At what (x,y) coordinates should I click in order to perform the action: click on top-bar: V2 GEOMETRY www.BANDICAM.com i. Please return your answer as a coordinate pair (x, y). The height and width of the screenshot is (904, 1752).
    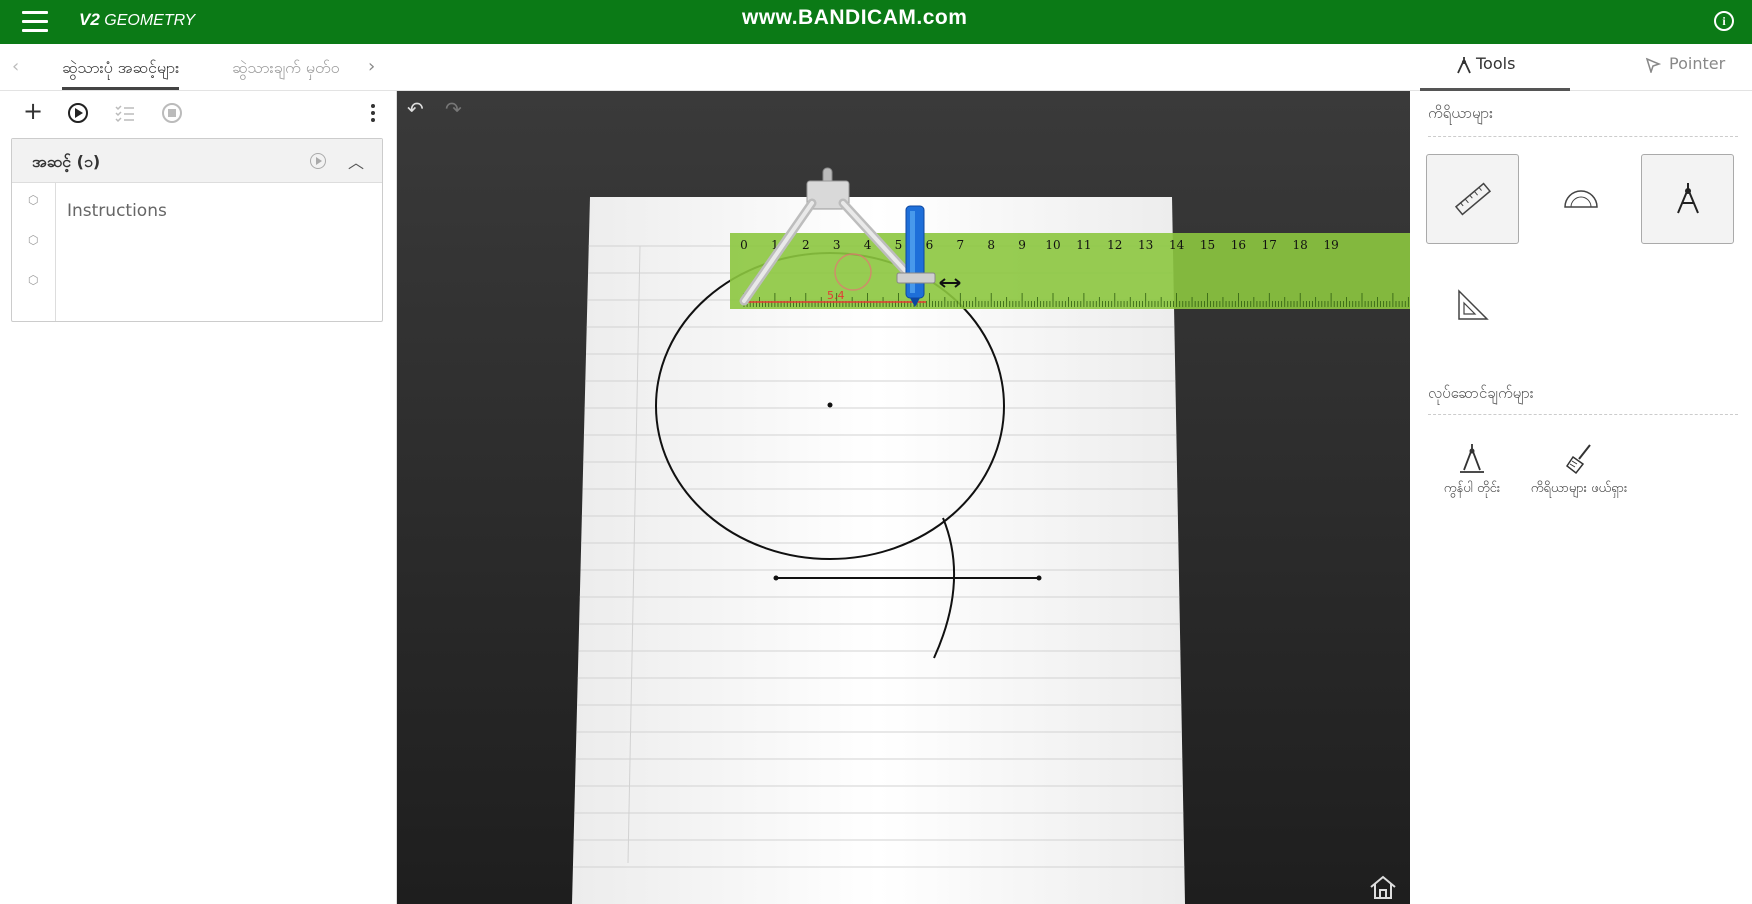
    Looking at the image, I should click on (876, 22).